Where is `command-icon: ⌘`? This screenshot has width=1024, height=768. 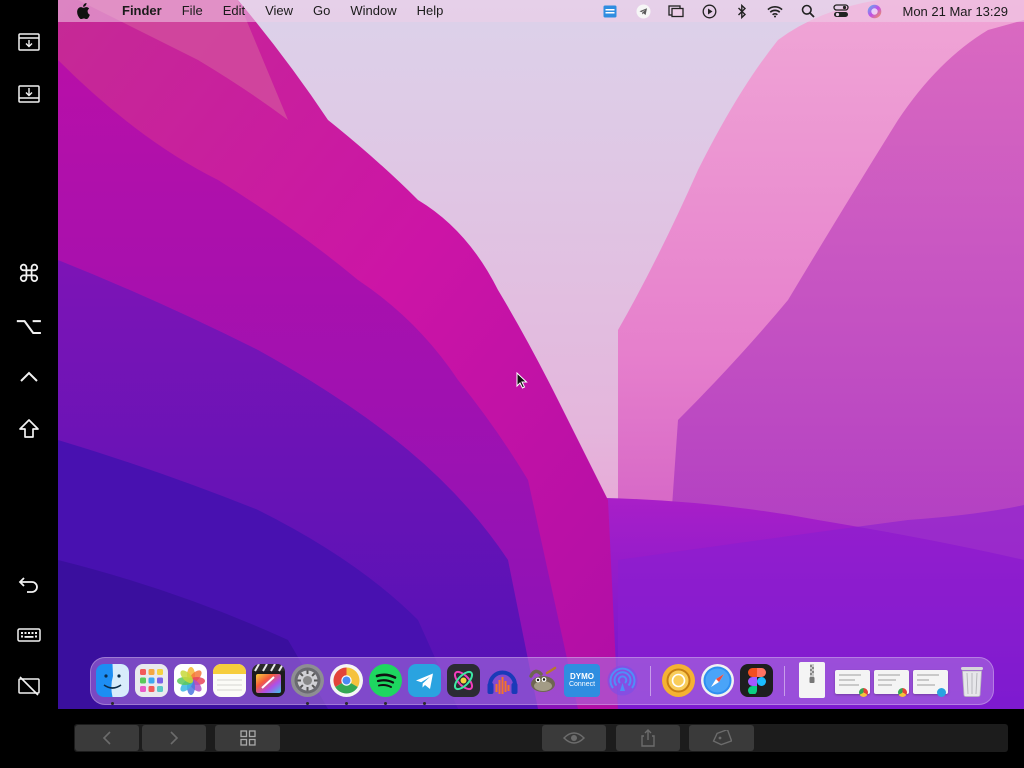
command-icon: ⌘ is located at coordinates (29, 274).